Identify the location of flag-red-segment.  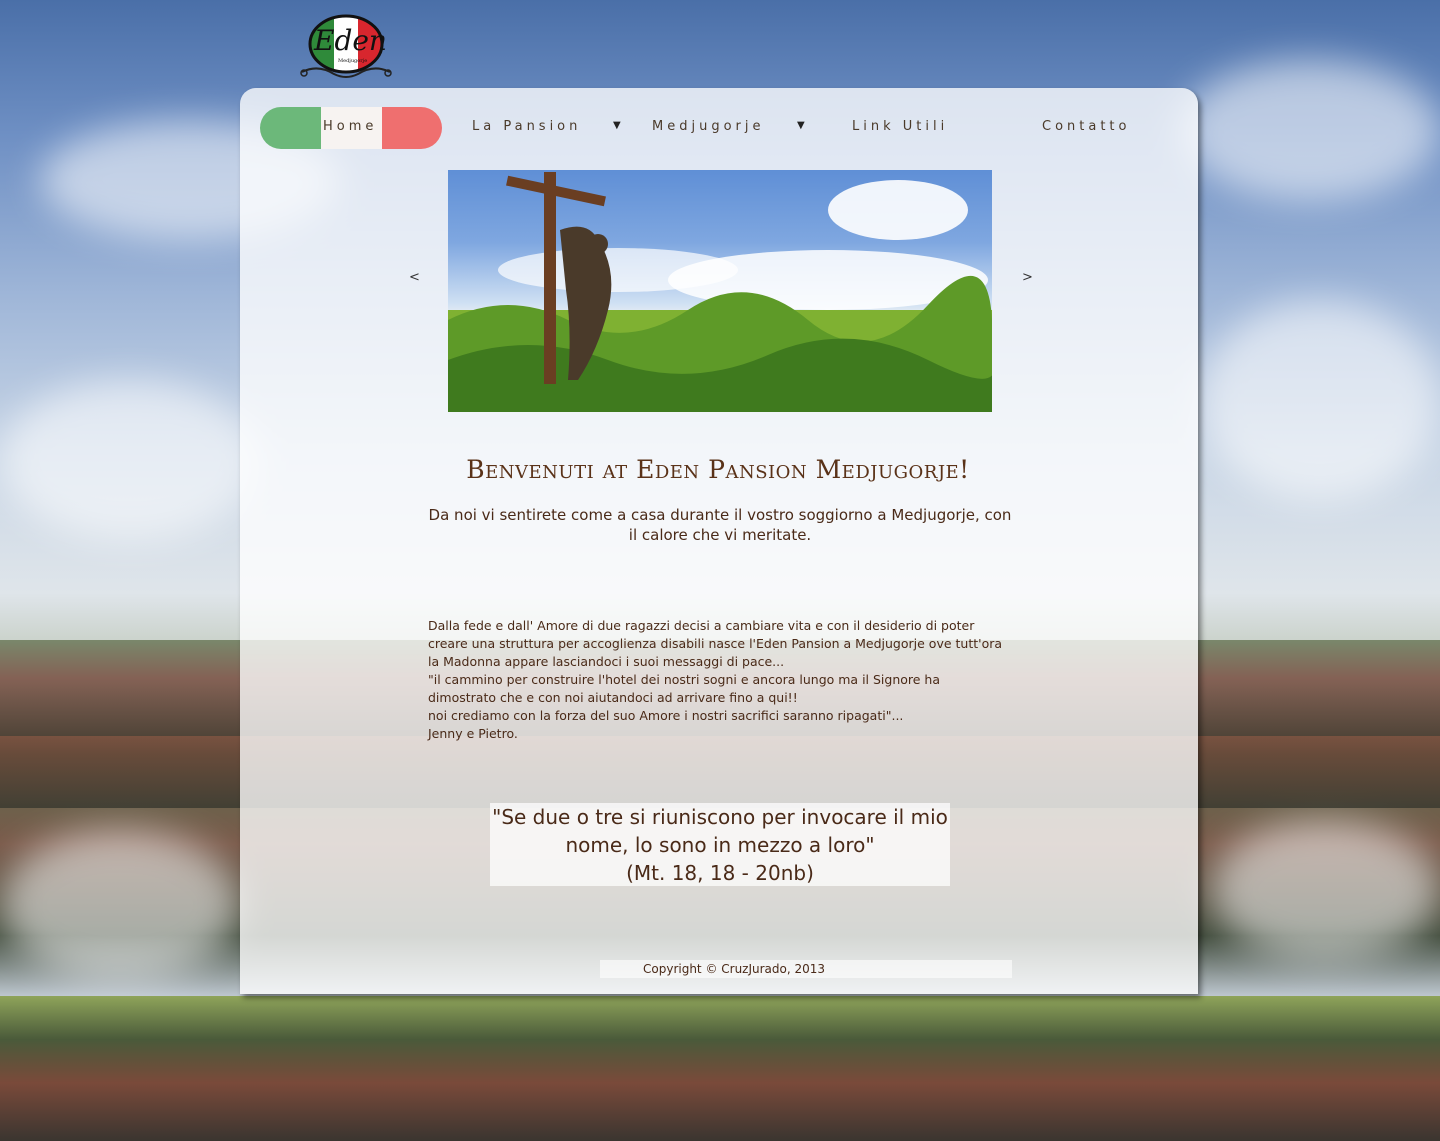
(412, 128).